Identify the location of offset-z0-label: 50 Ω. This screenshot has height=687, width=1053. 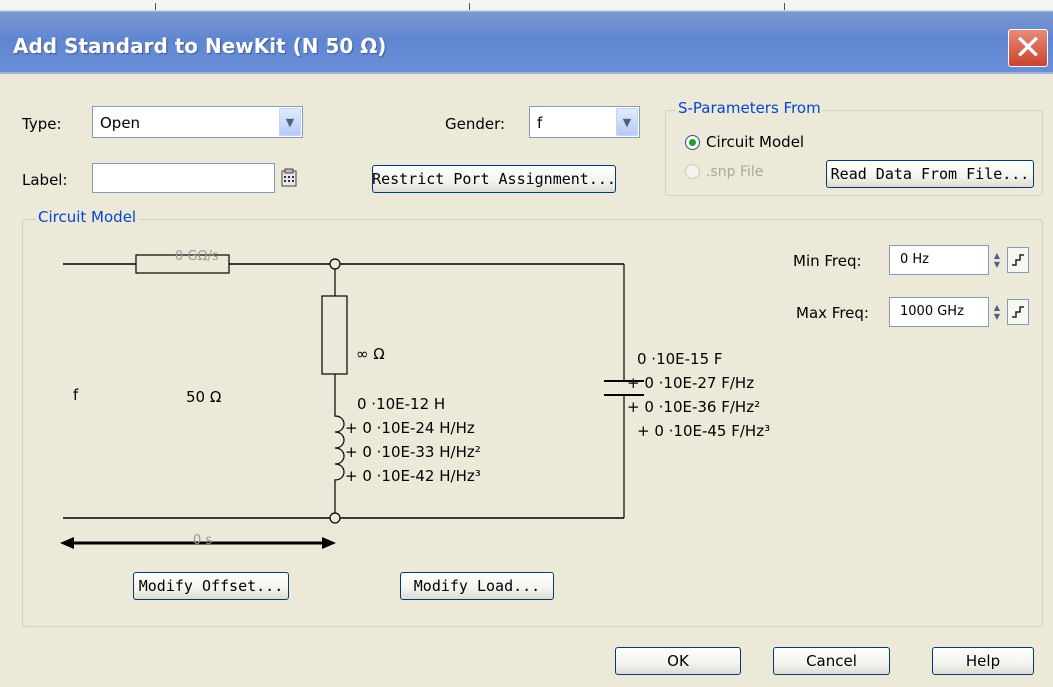
(204, 397).